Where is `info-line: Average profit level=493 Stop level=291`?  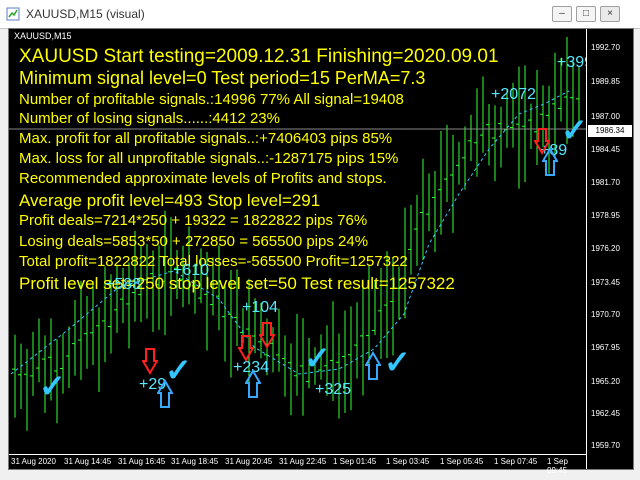 info-line: Average profit level=493 Stop level=291 is located at coordinates (170, 200).